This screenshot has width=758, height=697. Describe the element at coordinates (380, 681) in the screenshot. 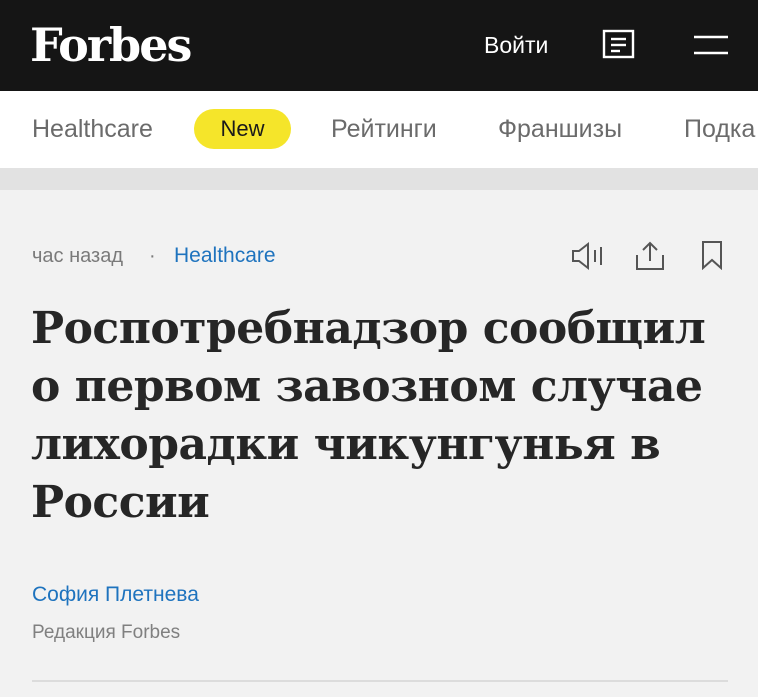

I see `content-divider` at that location.